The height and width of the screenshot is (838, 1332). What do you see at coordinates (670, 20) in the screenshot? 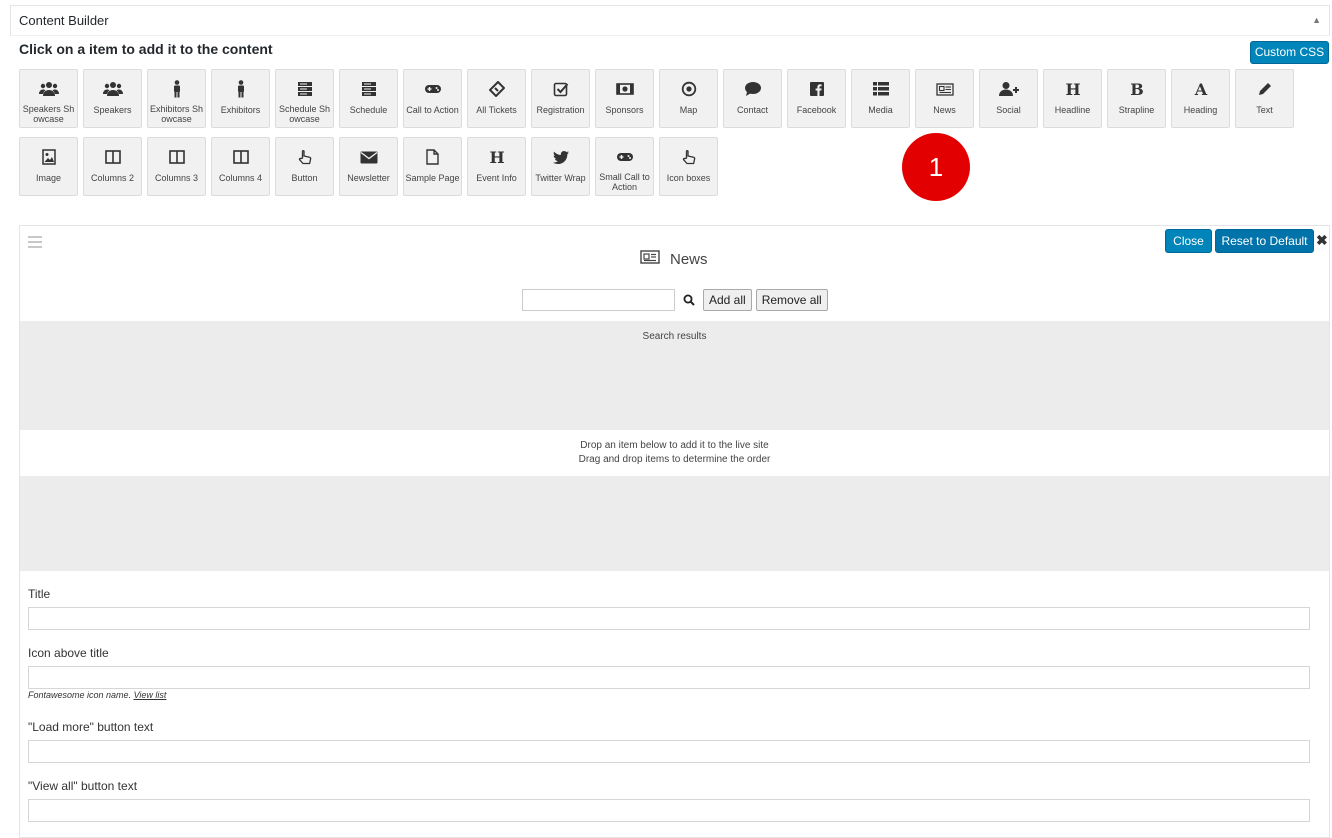
I see `panel-header: Content Builder ▲` at bounding box center [670, 20].